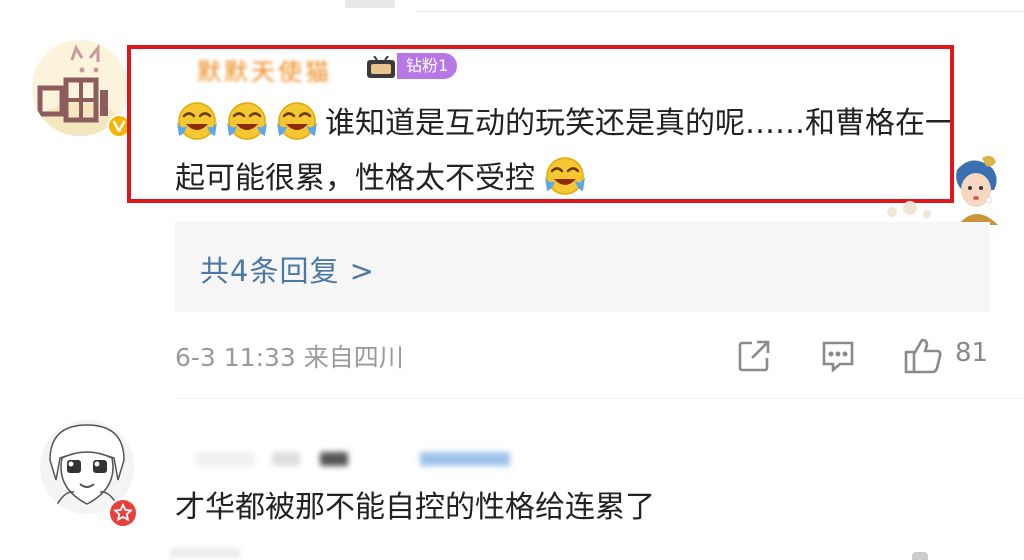 This screenshot has width=1024, height=560. What do you see at coordinates (205, 553) in the screenshot?
I see `blurred-fragment` at bounding box center [205, 553].